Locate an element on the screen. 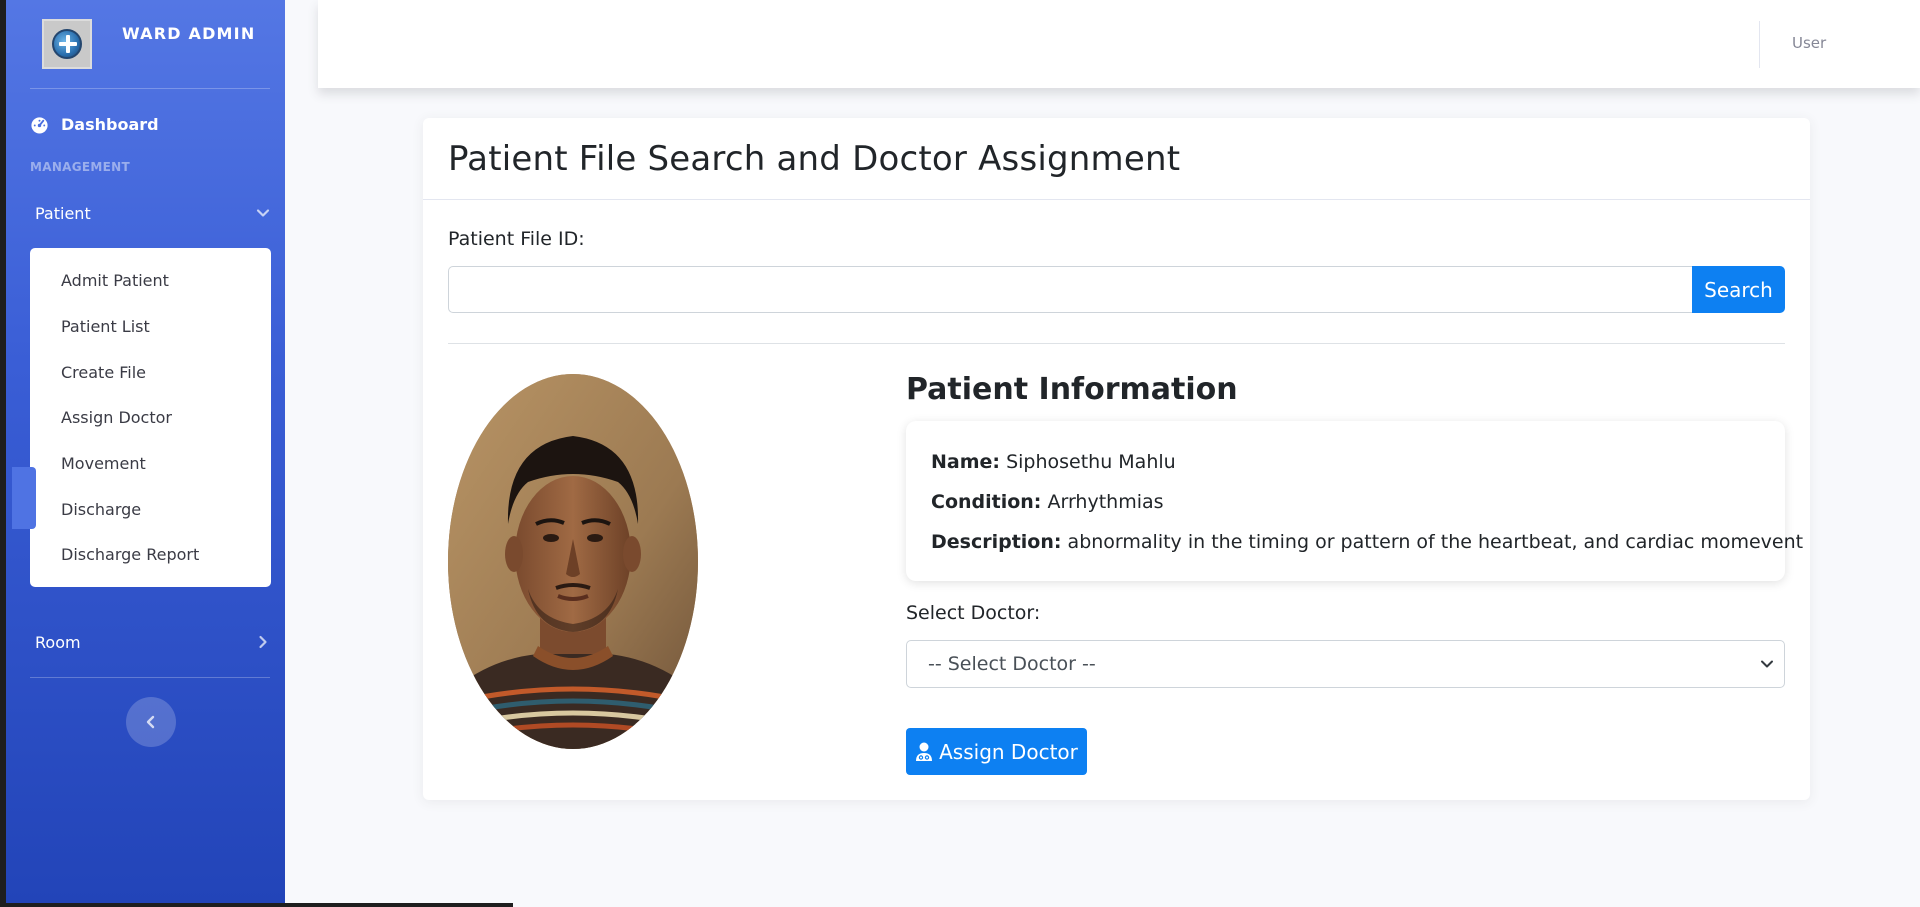 This screenshot has height=907, width=1920. brand-logo is located at coordinates (67, 44).